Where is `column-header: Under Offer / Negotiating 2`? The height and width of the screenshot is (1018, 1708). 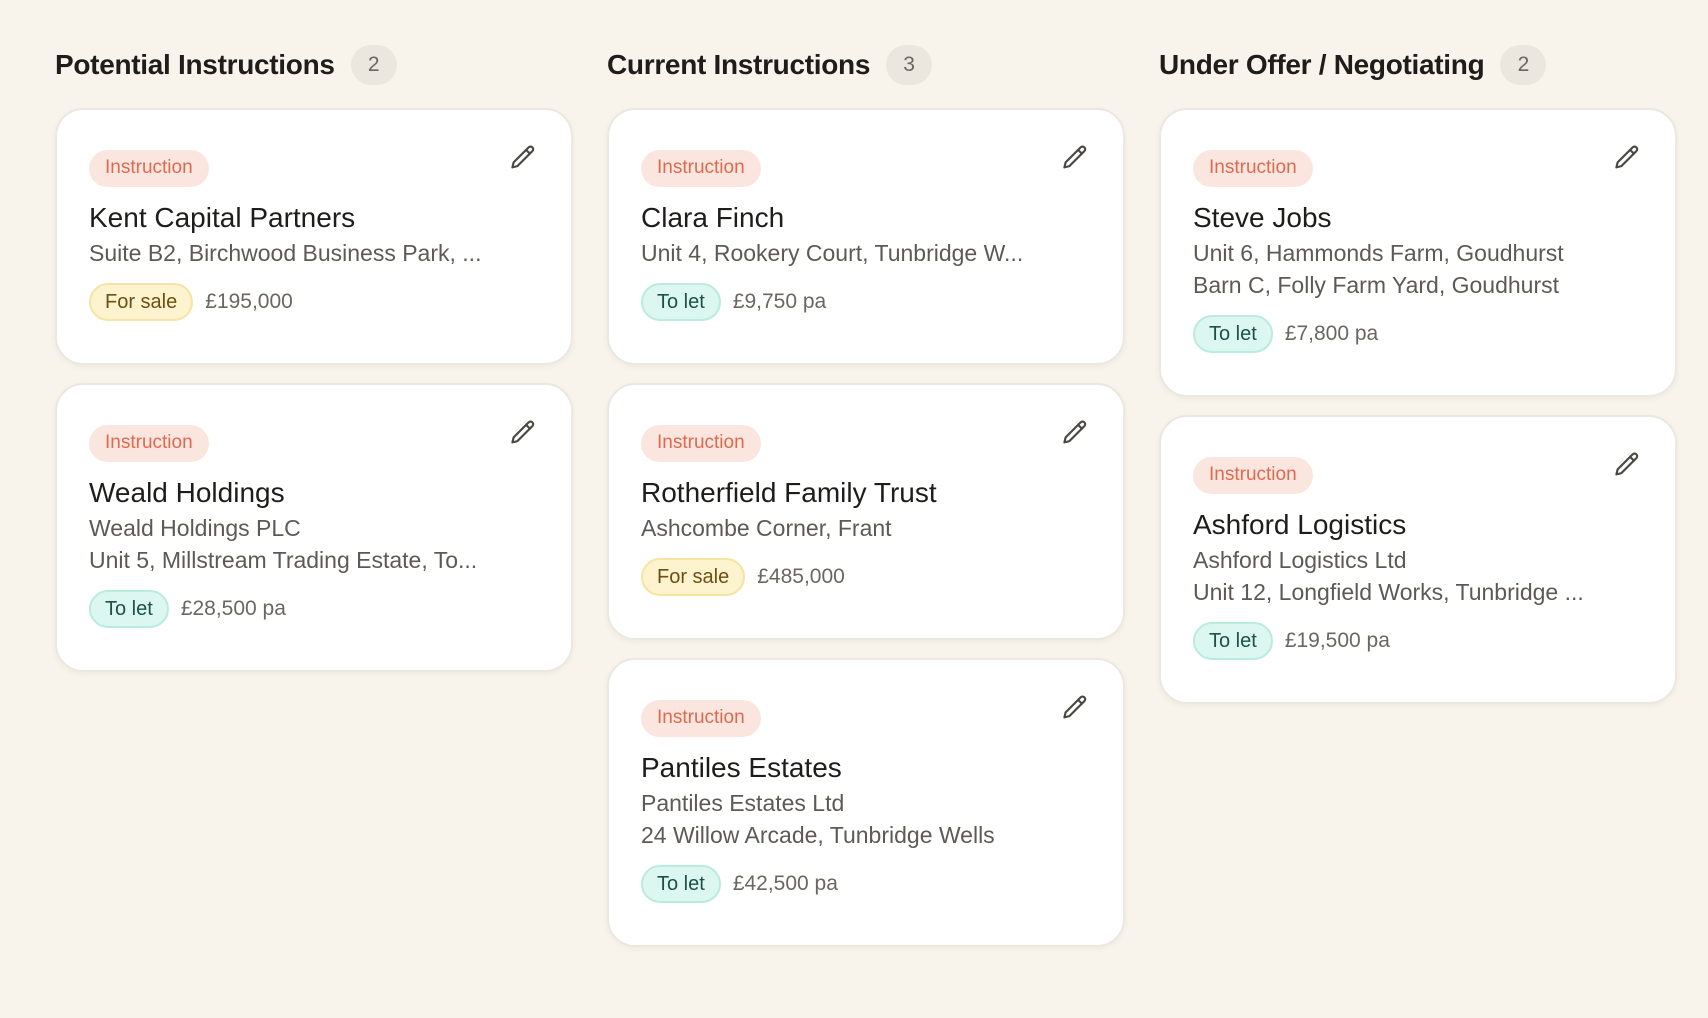 column-header: Under Offer / Negotiating 2 is located at coordinates (1418, 65).